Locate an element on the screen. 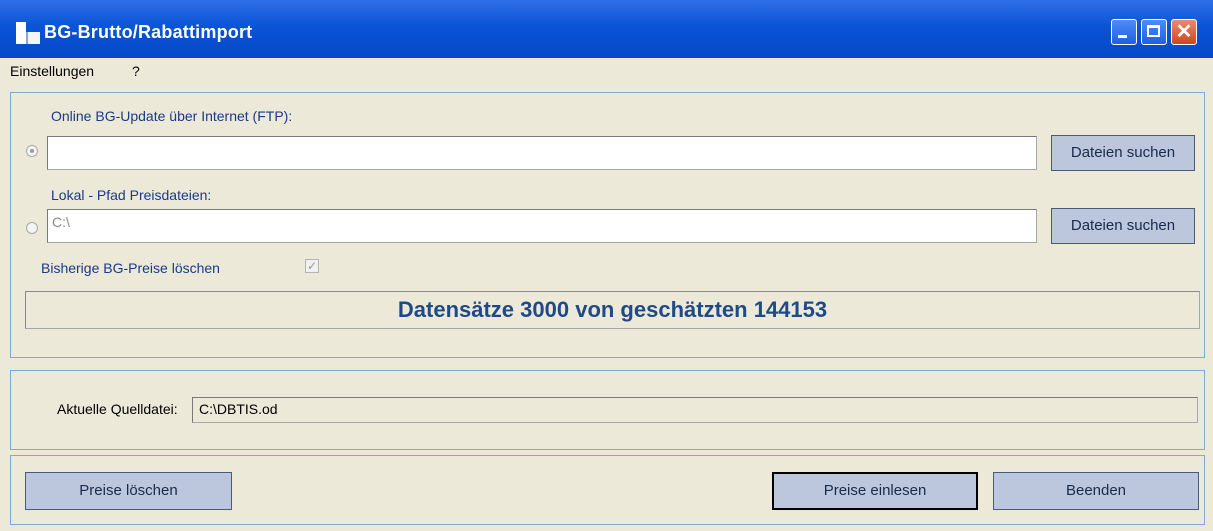 Image resolution: width=1213 pixels, height=531 pixels. online-update-radio is located at coordinates (32, 151).